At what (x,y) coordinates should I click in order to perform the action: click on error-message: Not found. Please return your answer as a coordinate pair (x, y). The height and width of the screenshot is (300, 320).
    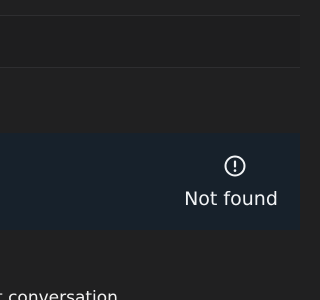
    Looking at the image, I should click on (231, 199).